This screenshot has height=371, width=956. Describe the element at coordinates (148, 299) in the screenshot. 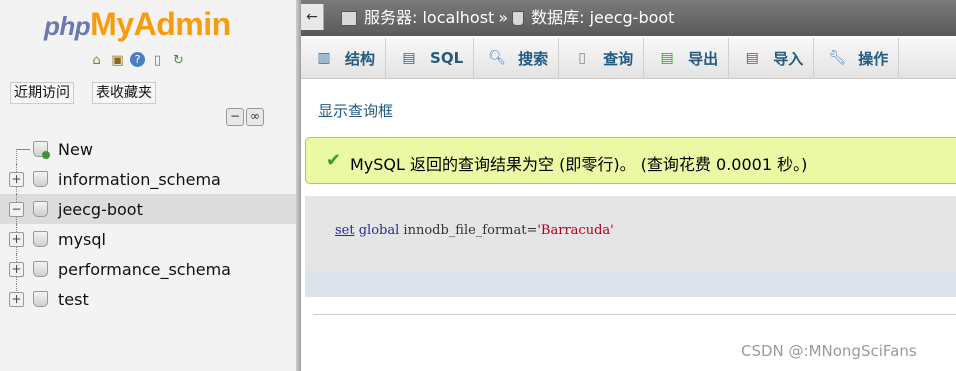

I see `tree-item-test: + test` at that location.